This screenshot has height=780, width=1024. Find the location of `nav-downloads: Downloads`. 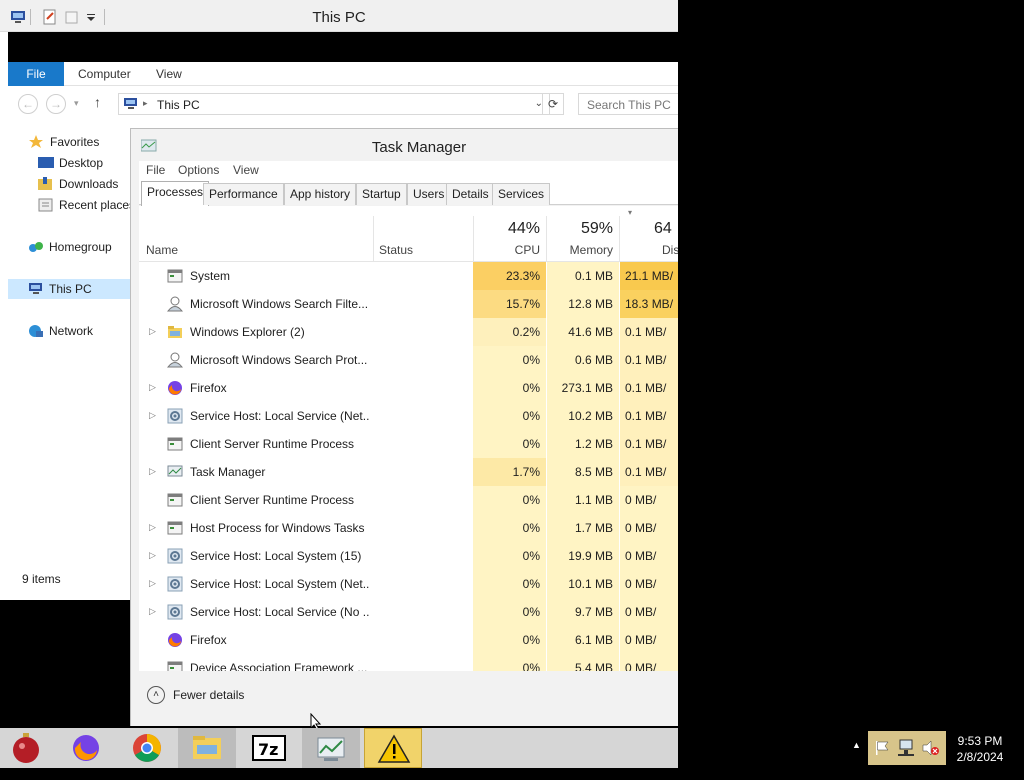

nav-downloads: Downloads is located at coordinates (78, 184).